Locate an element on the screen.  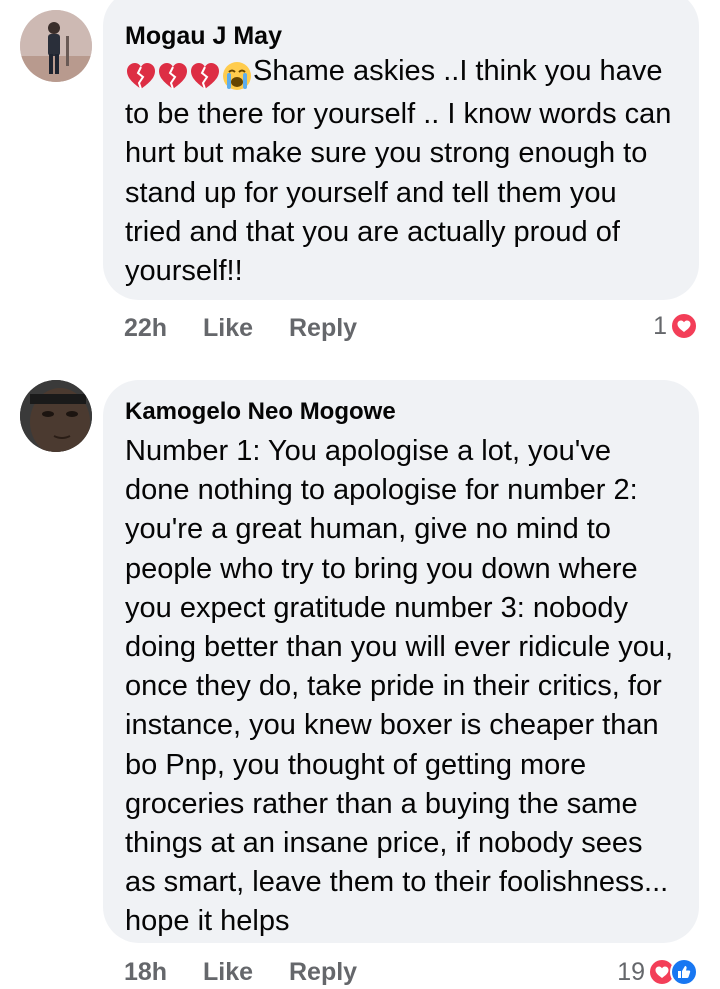
reaction-count: 1 is located at coordinates (660, 325).